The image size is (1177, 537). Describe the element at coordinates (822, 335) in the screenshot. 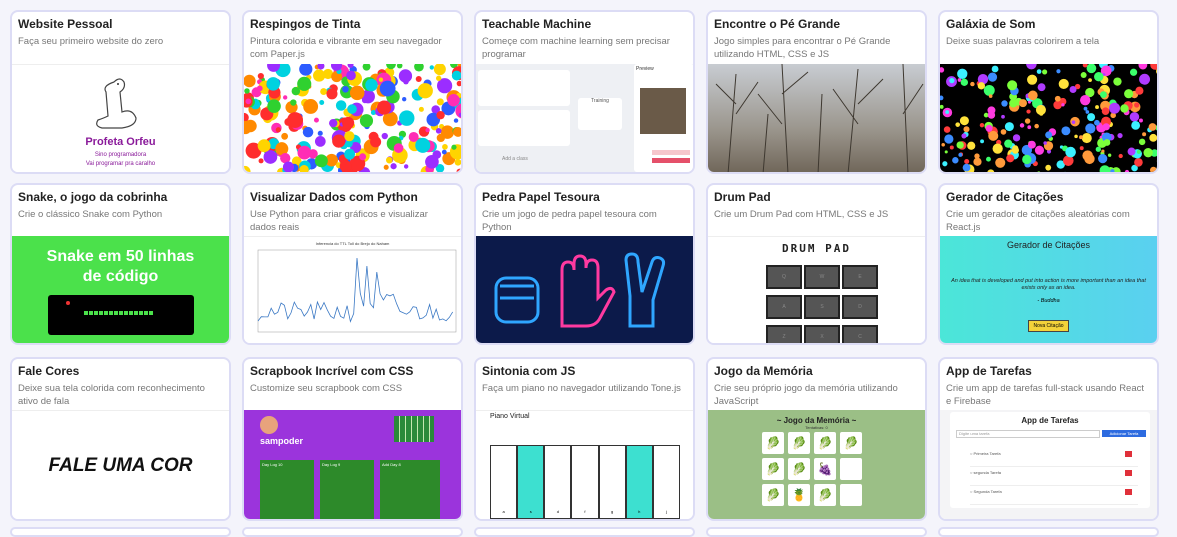

I see `drum-key: X` at that location.